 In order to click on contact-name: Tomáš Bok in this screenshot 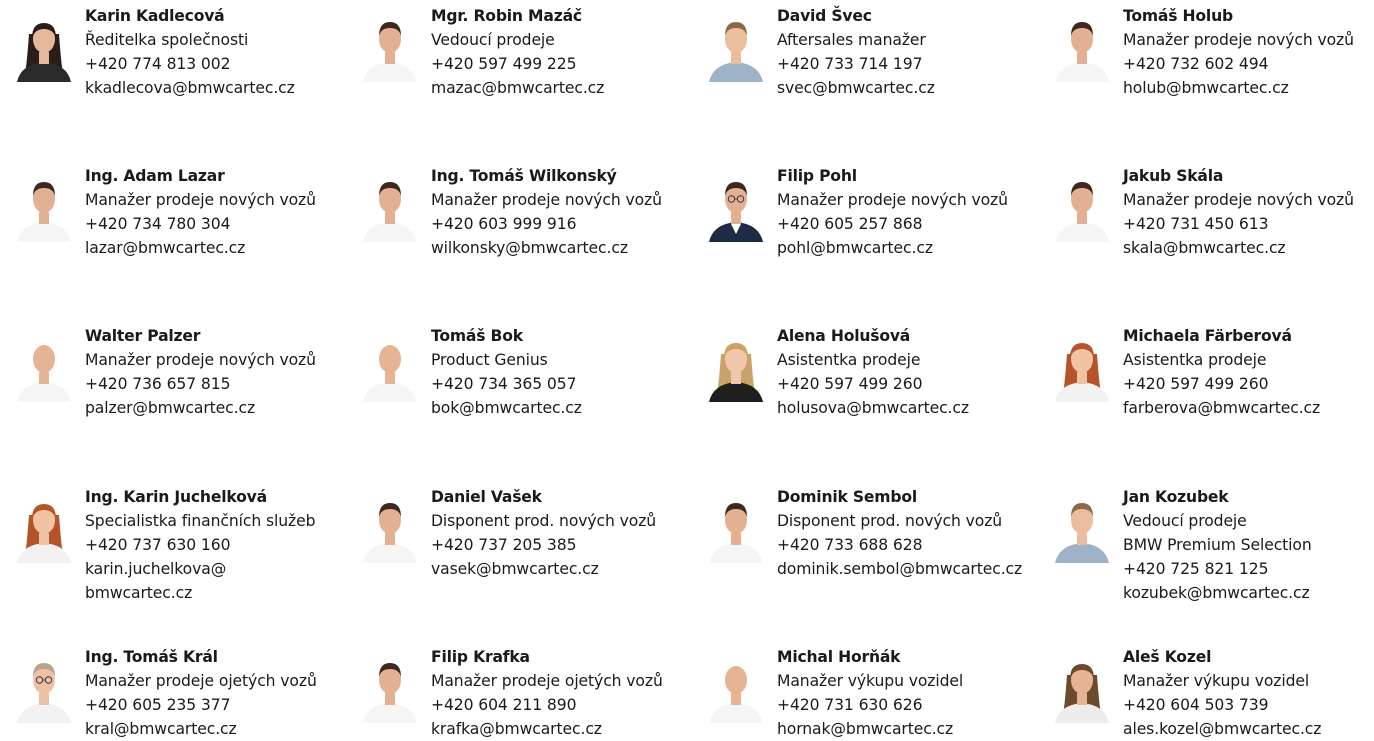, I will do `click(477, 336)`.